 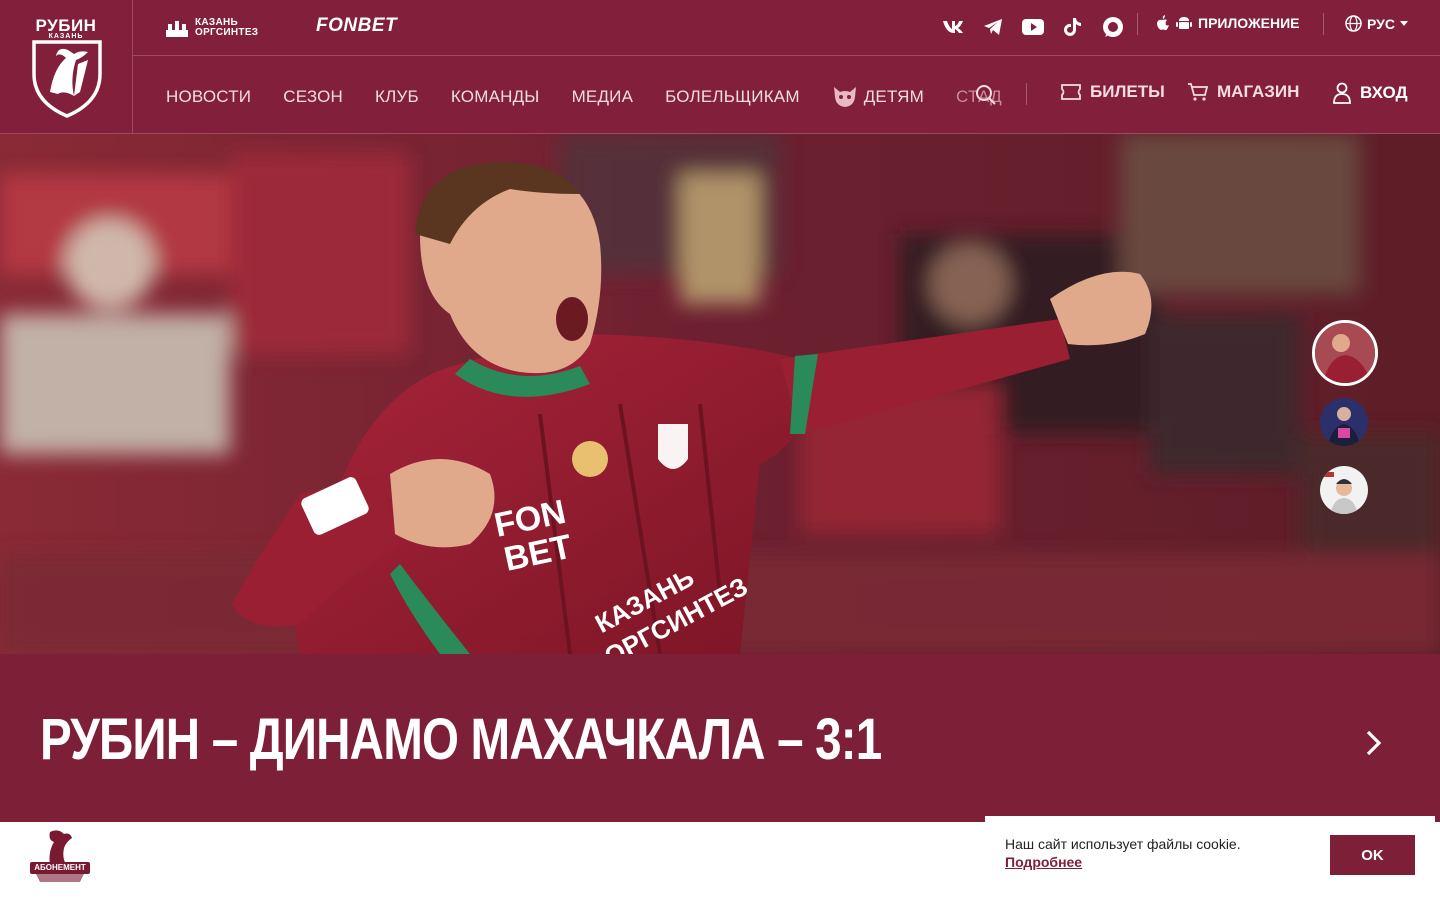 What do you see at coordinates (844, 97) in the screenshot?
I see `mascot-icon` at bounding box center [844, 97].